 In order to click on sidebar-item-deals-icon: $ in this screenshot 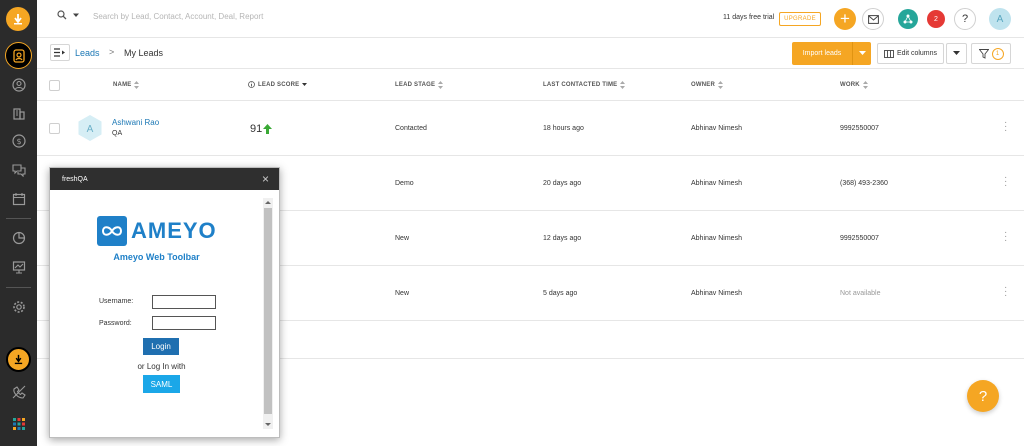, I will do `click(18, 140)`.